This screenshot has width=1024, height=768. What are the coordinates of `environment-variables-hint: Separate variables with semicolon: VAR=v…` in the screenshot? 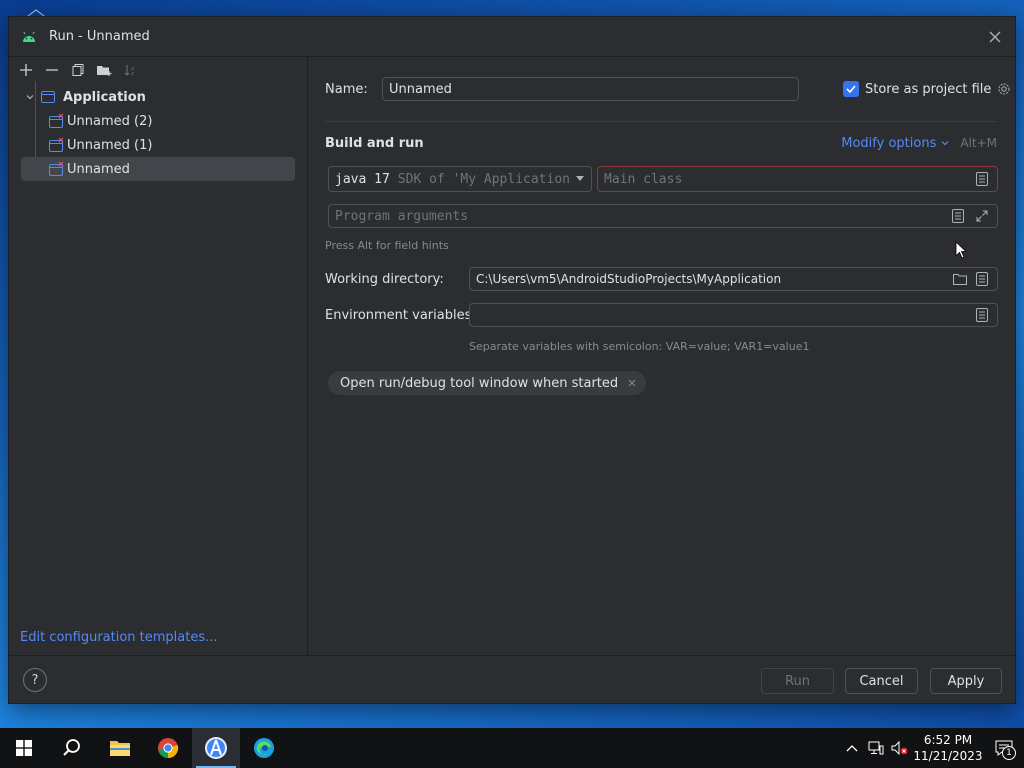 It's located at (639, 346).